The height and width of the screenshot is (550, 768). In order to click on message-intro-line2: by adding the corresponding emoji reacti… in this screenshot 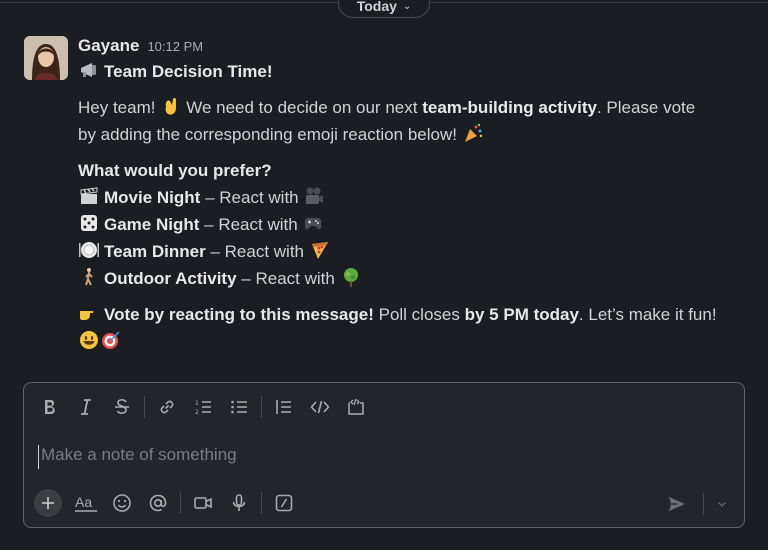, I will do `click(416, 134)`.